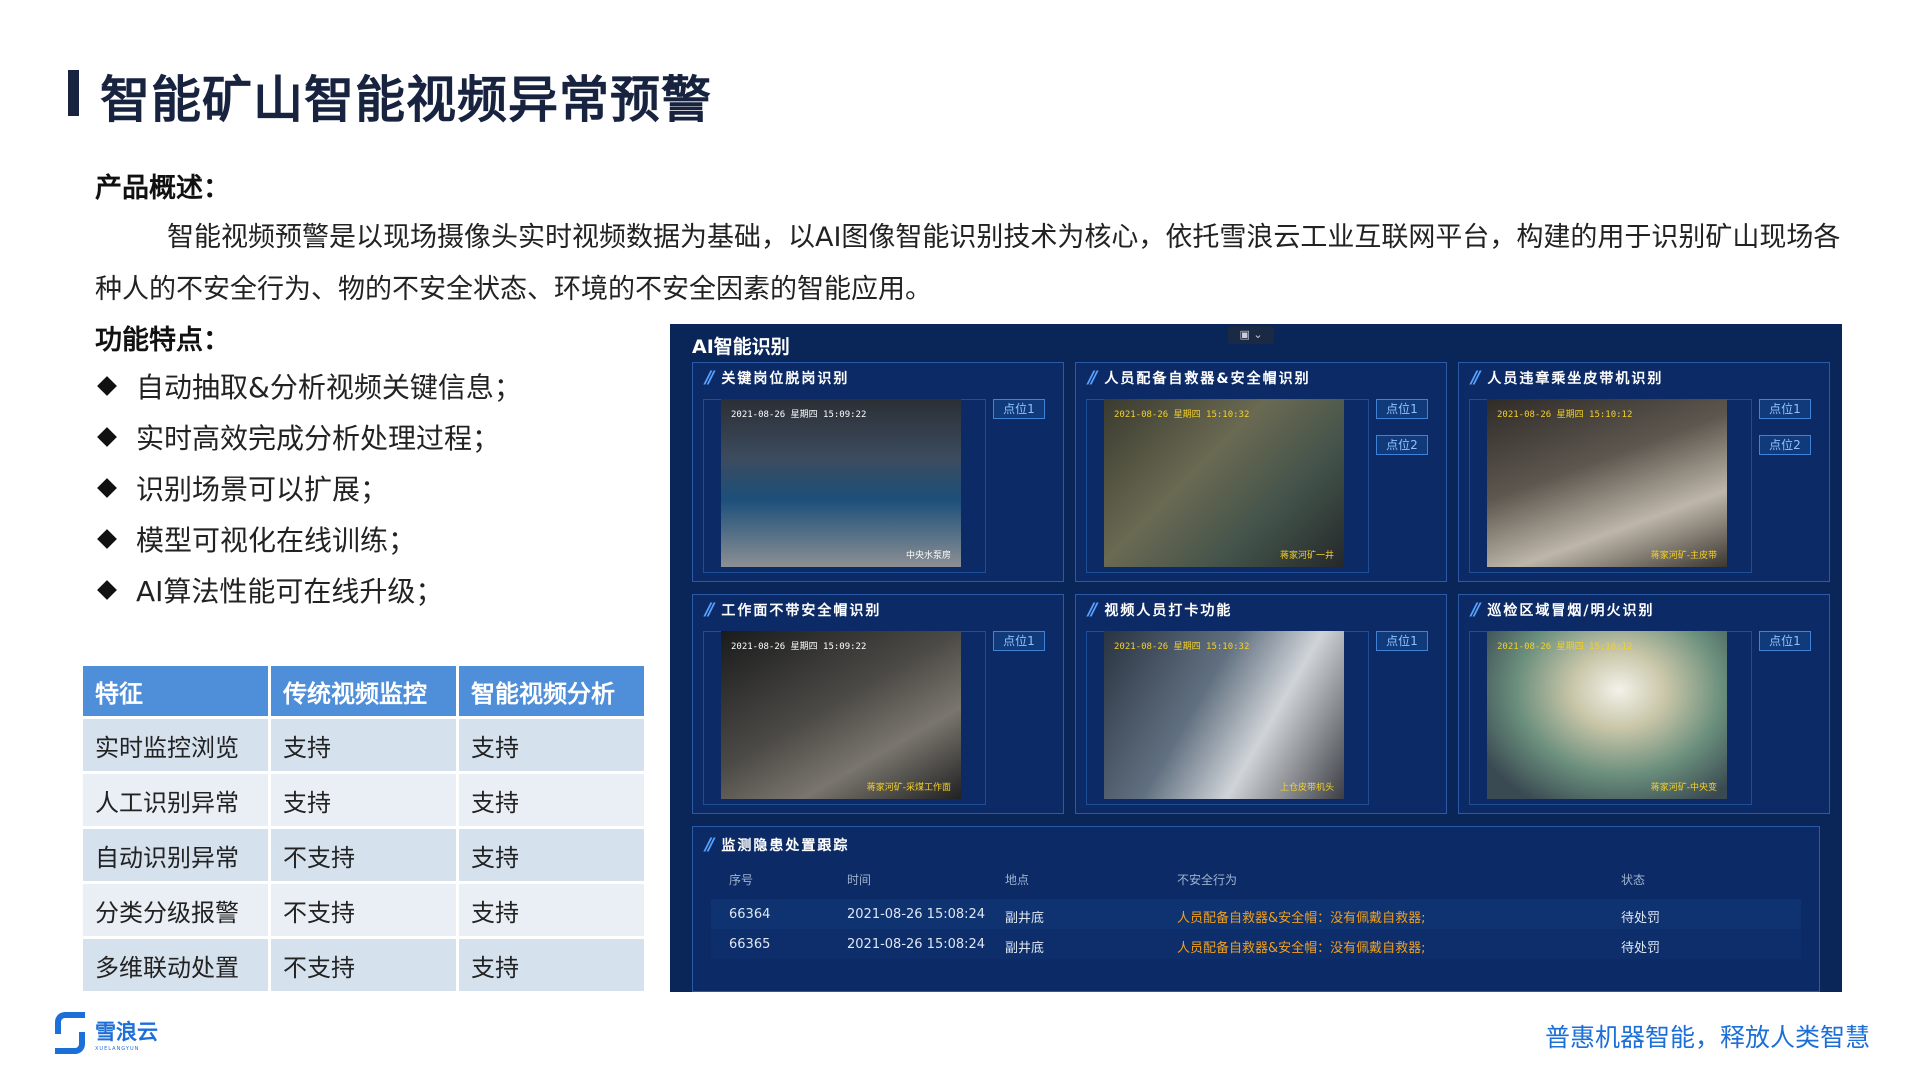 This screenshot has height=1080, width=1920. I want to click on camera-location: 蒋家河矿-中央变, so click(1683, 788).